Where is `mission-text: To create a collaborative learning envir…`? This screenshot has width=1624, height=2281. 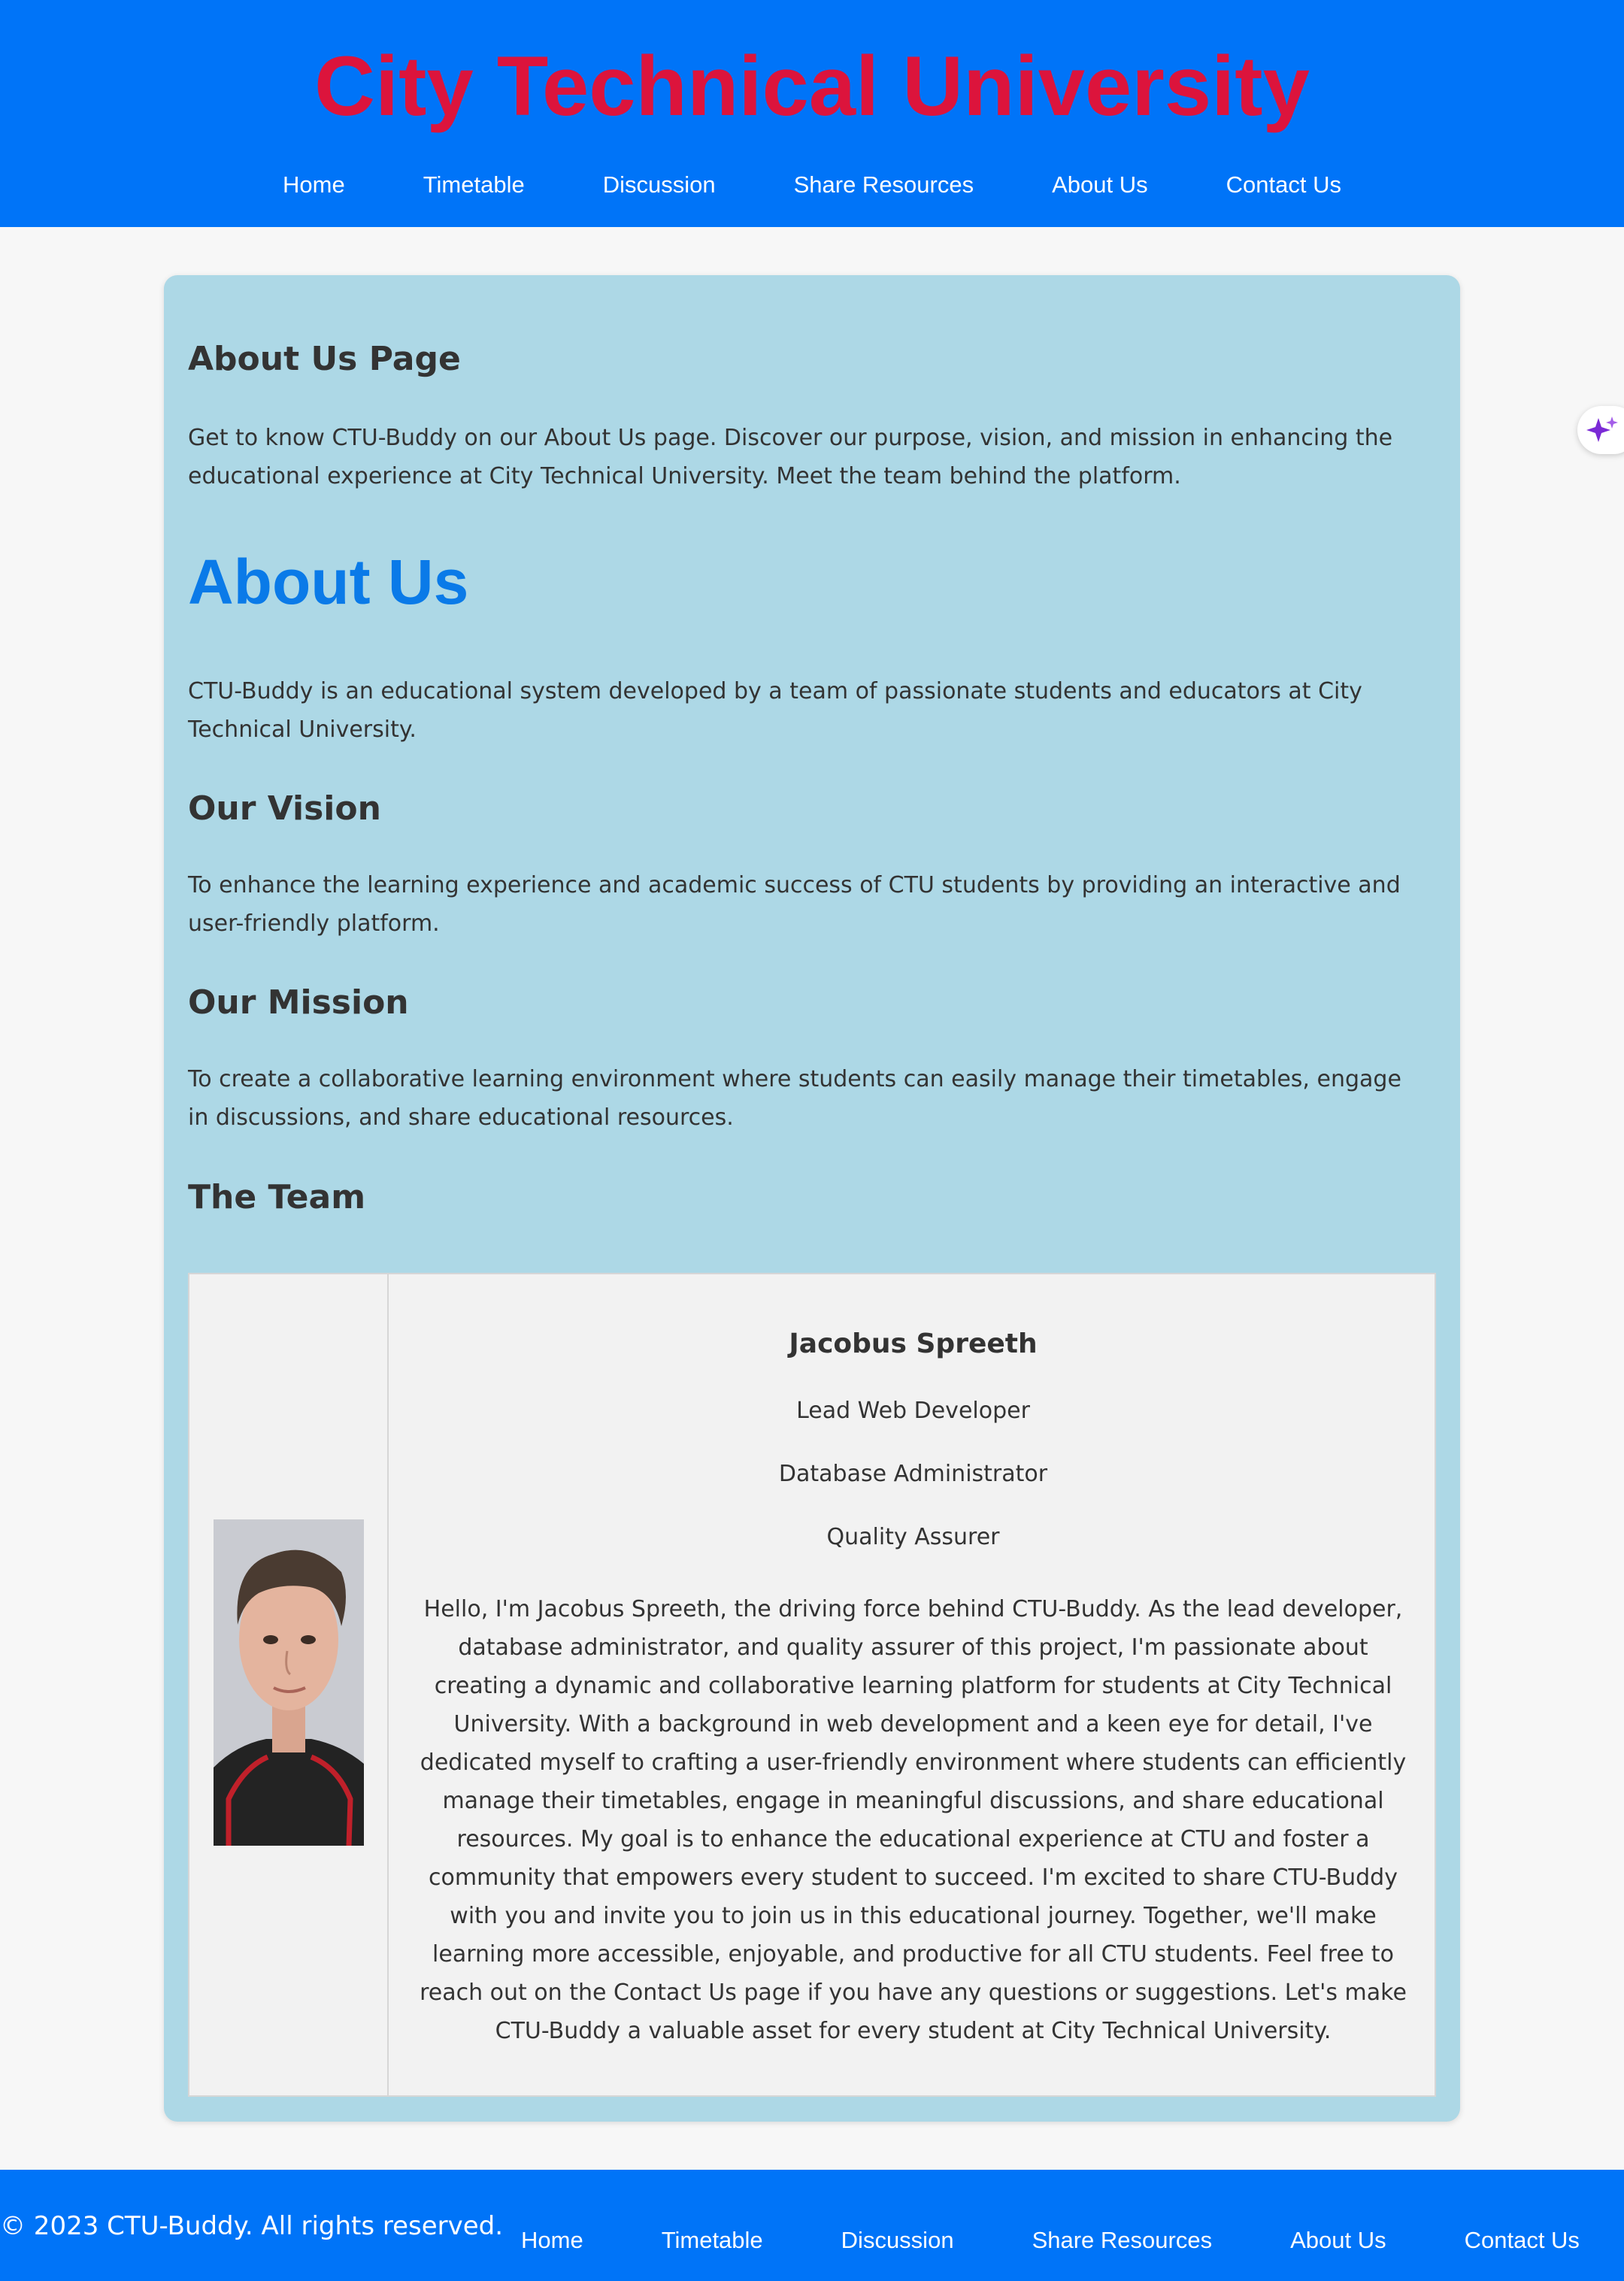 mission-text: To create a collaborative learning envir… is located at coordinates (794, 1098).